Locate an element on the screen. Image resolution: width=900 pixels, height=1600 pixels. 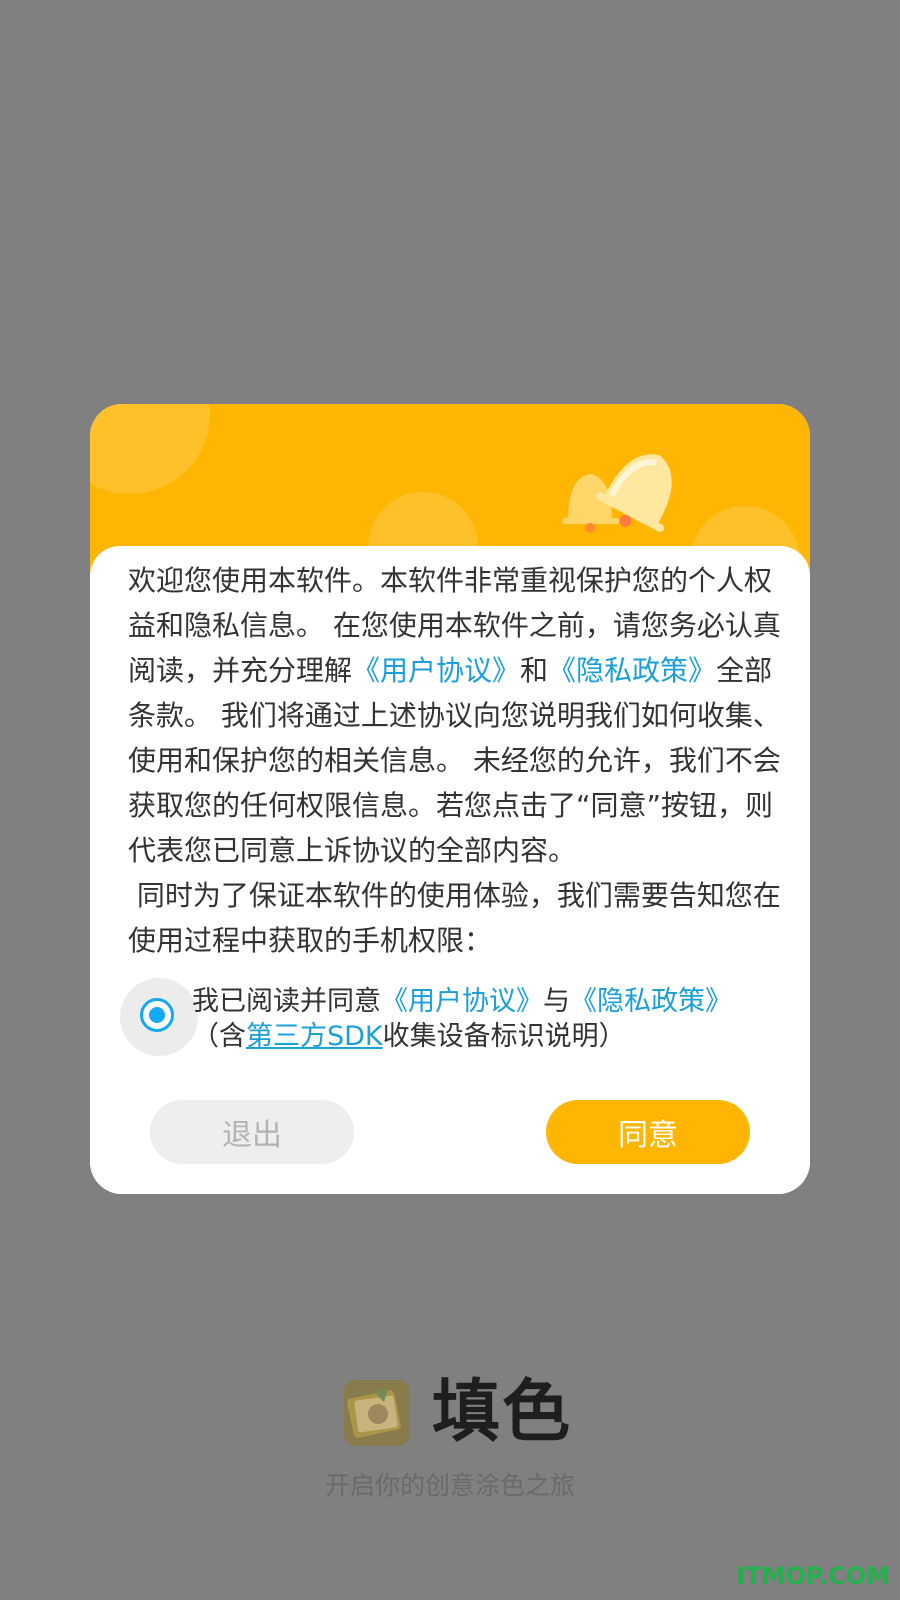
intro-paragraph-2: 同时为了保证本软件的使用体验，我们需要告知您在使用过程中获取的手机权限： is located at coordinates (454, 918).